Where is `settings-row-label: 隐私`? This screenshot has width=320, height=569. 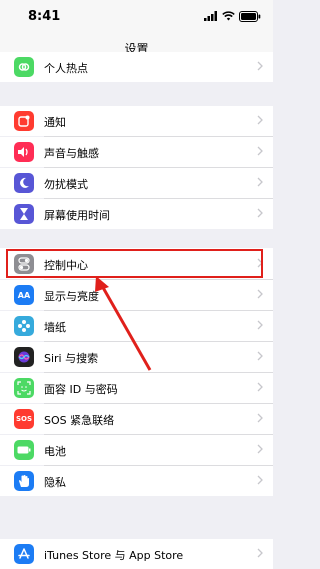
settings-row-label: 隐私 is located at coordinates (55, 482).